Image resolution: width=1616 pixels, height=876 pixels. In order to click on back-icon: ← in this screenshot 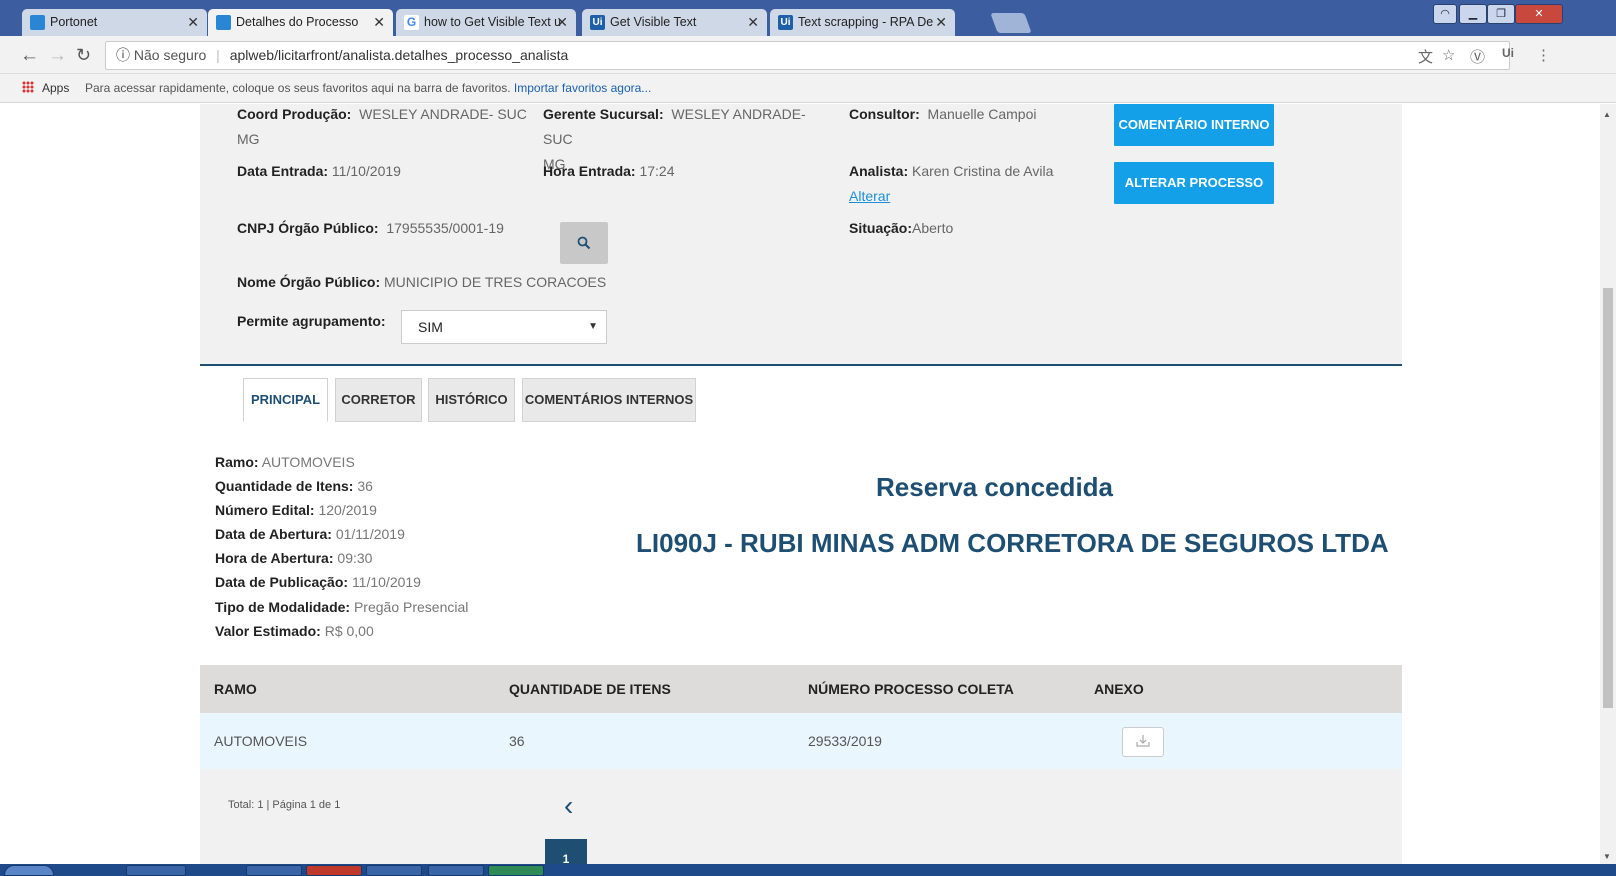, I will do `click(29, 56)`.